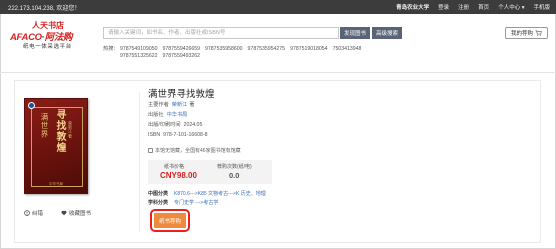 The image size is (556, 249). I want to click on login-link: 登录, so click(443, 7).